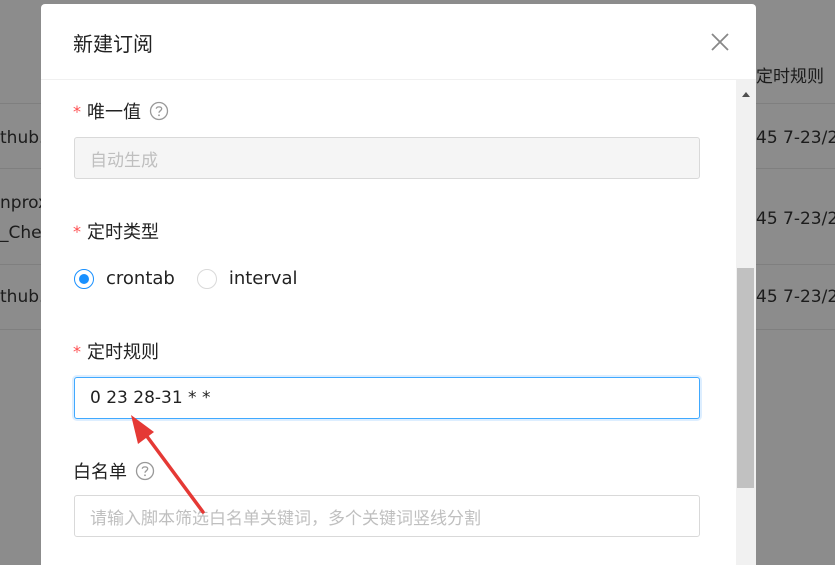  What do you see at coordinates (124, 160) in the screenshot?
I see `unique-value: 自动生成` at bounding box center [124, 160].